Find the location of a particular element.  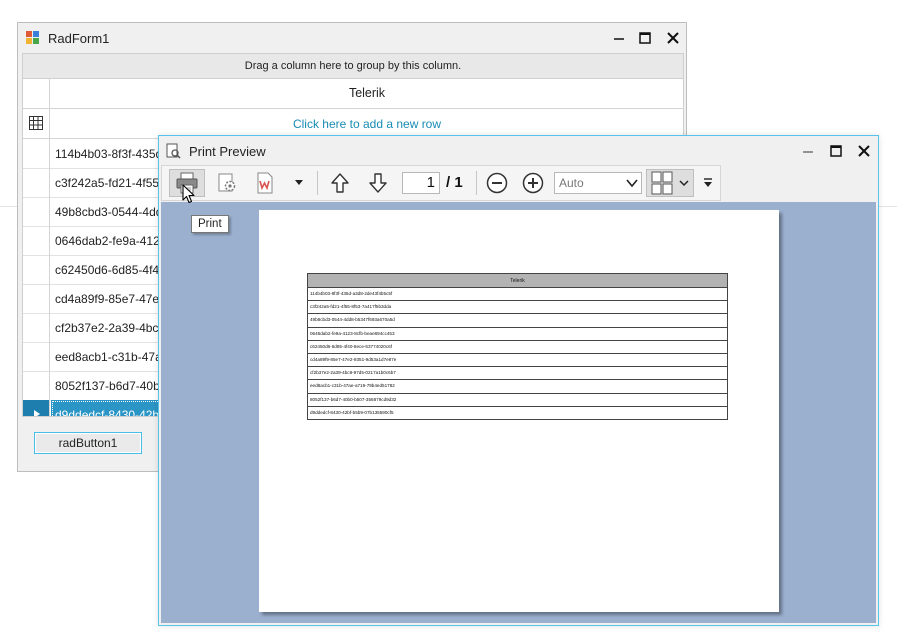

print-preview-titlebar: Print Preview is located at coordinates (518, 151).